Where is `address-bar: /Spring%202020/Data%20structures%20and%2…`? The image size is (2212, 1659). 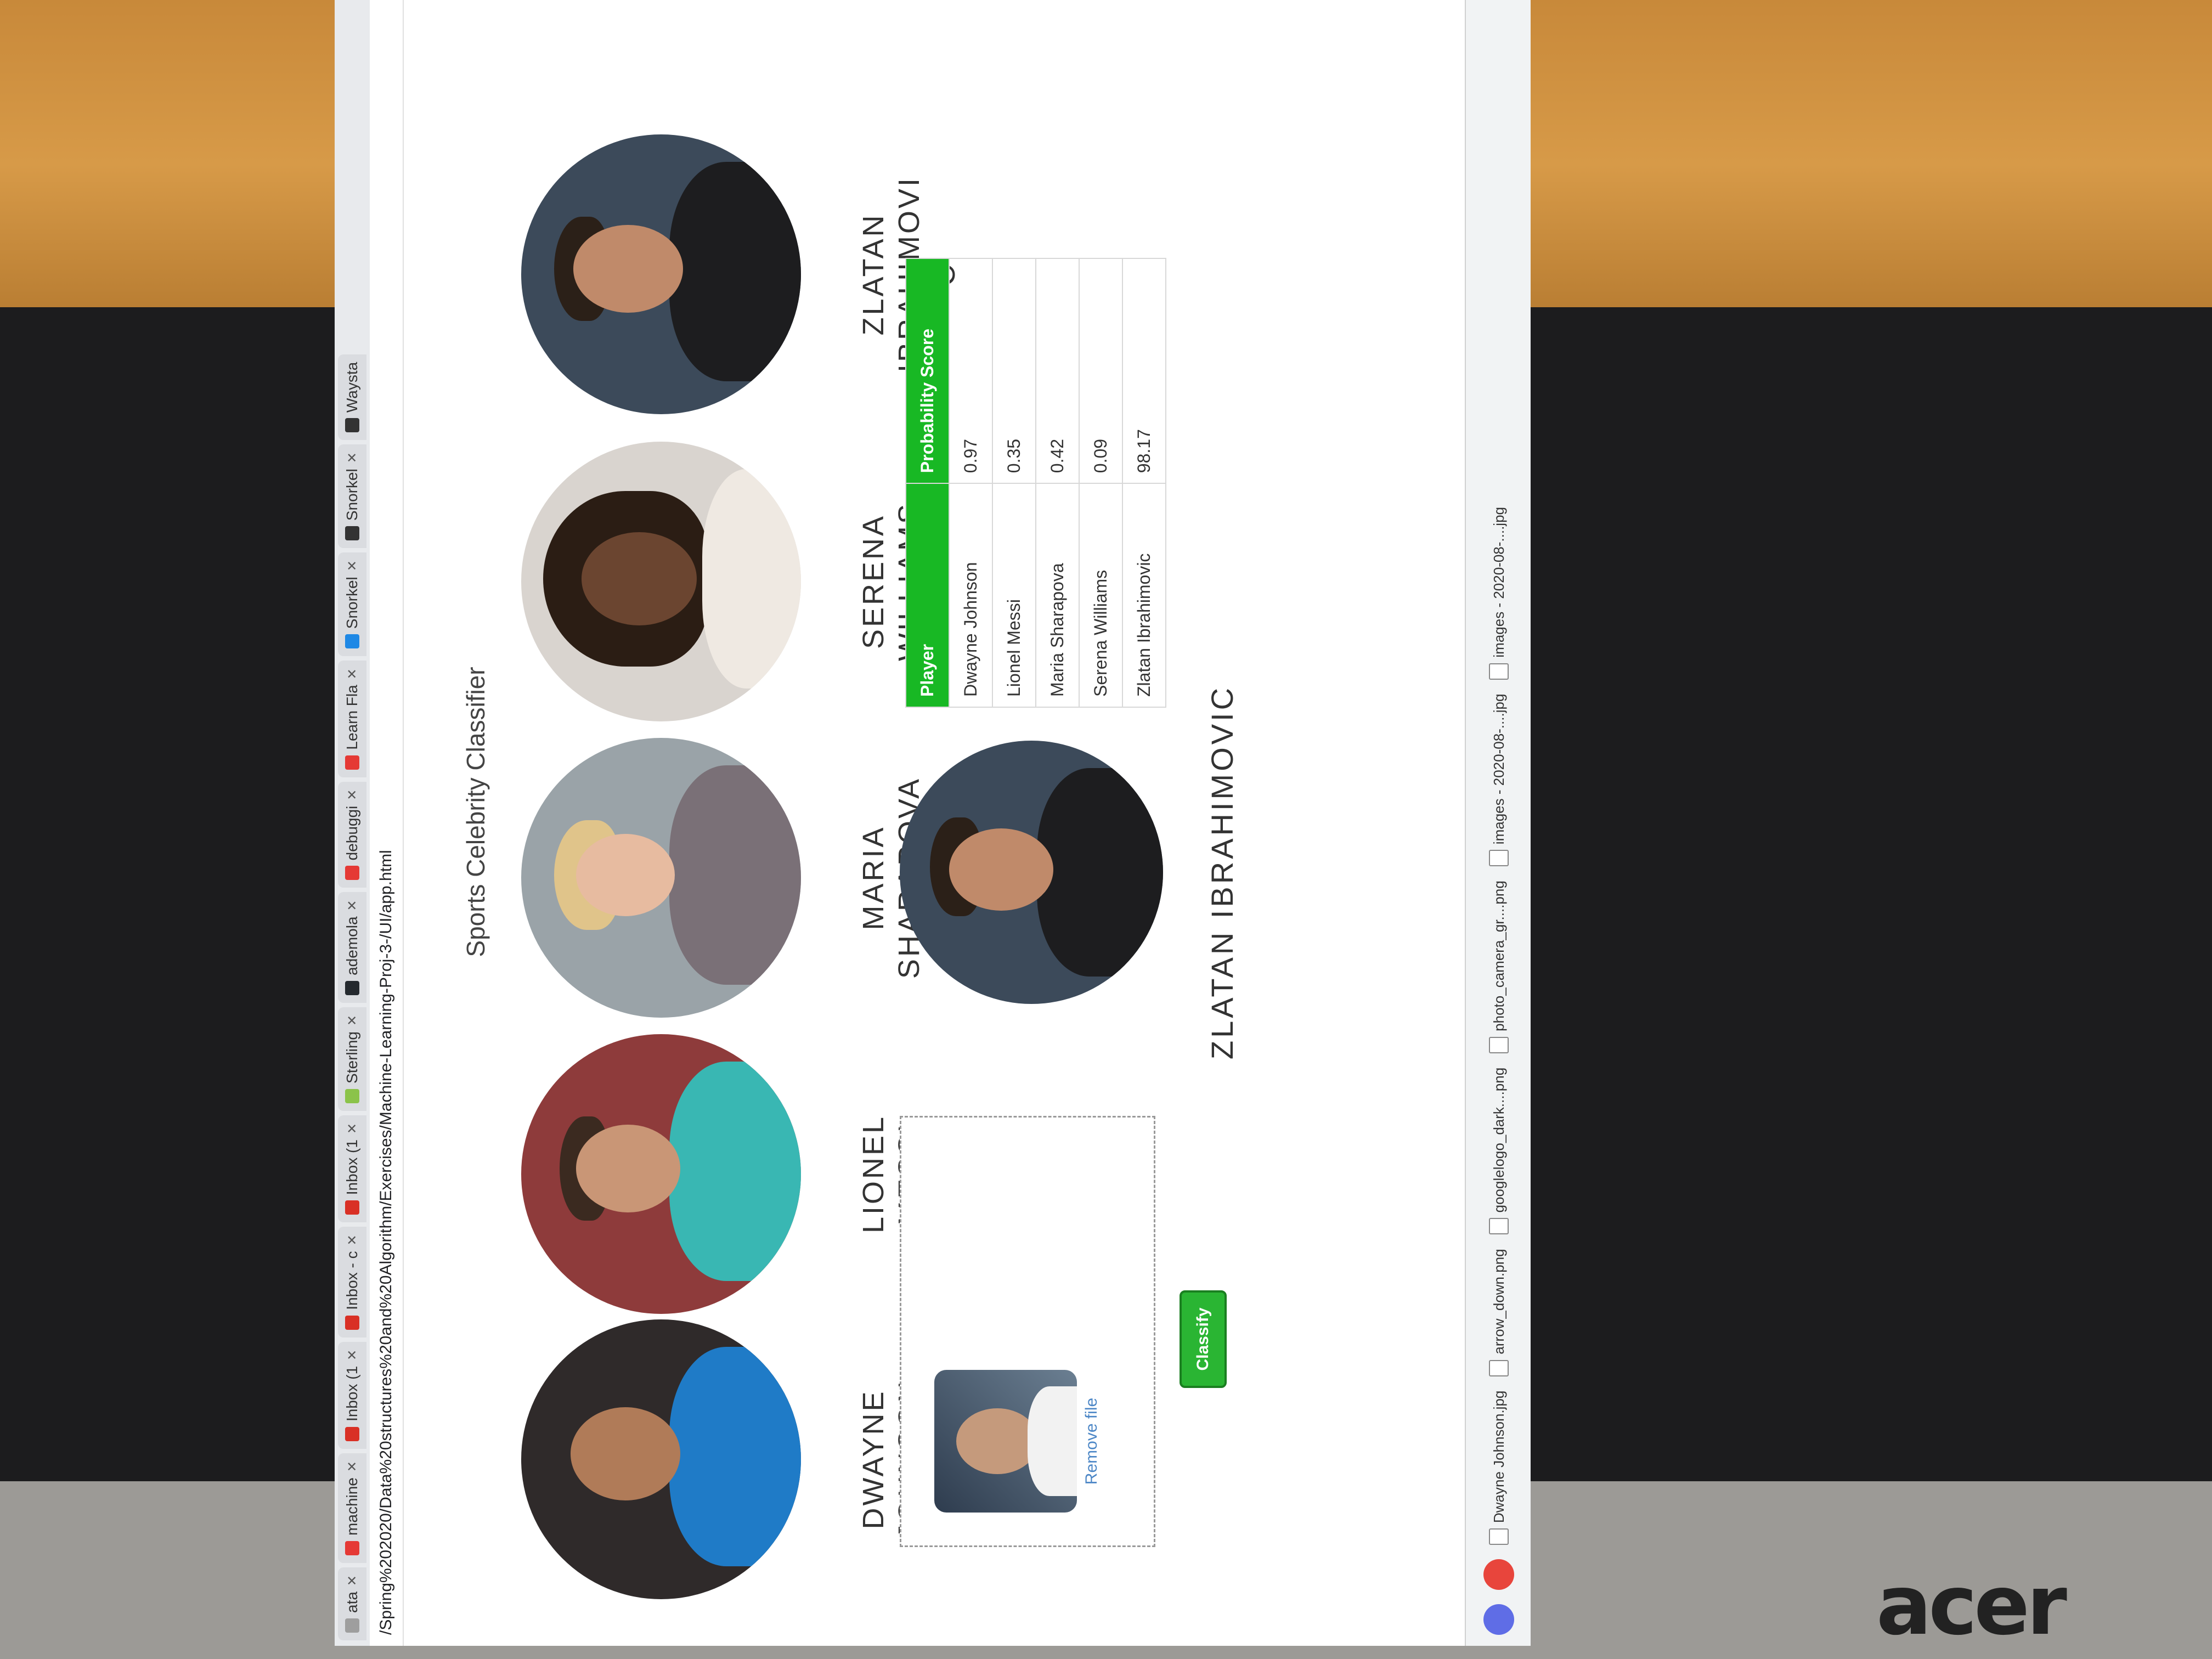 address-bar: /Spring%202020/Data%20structures%20and%2… is located at coordinates (387, 823).